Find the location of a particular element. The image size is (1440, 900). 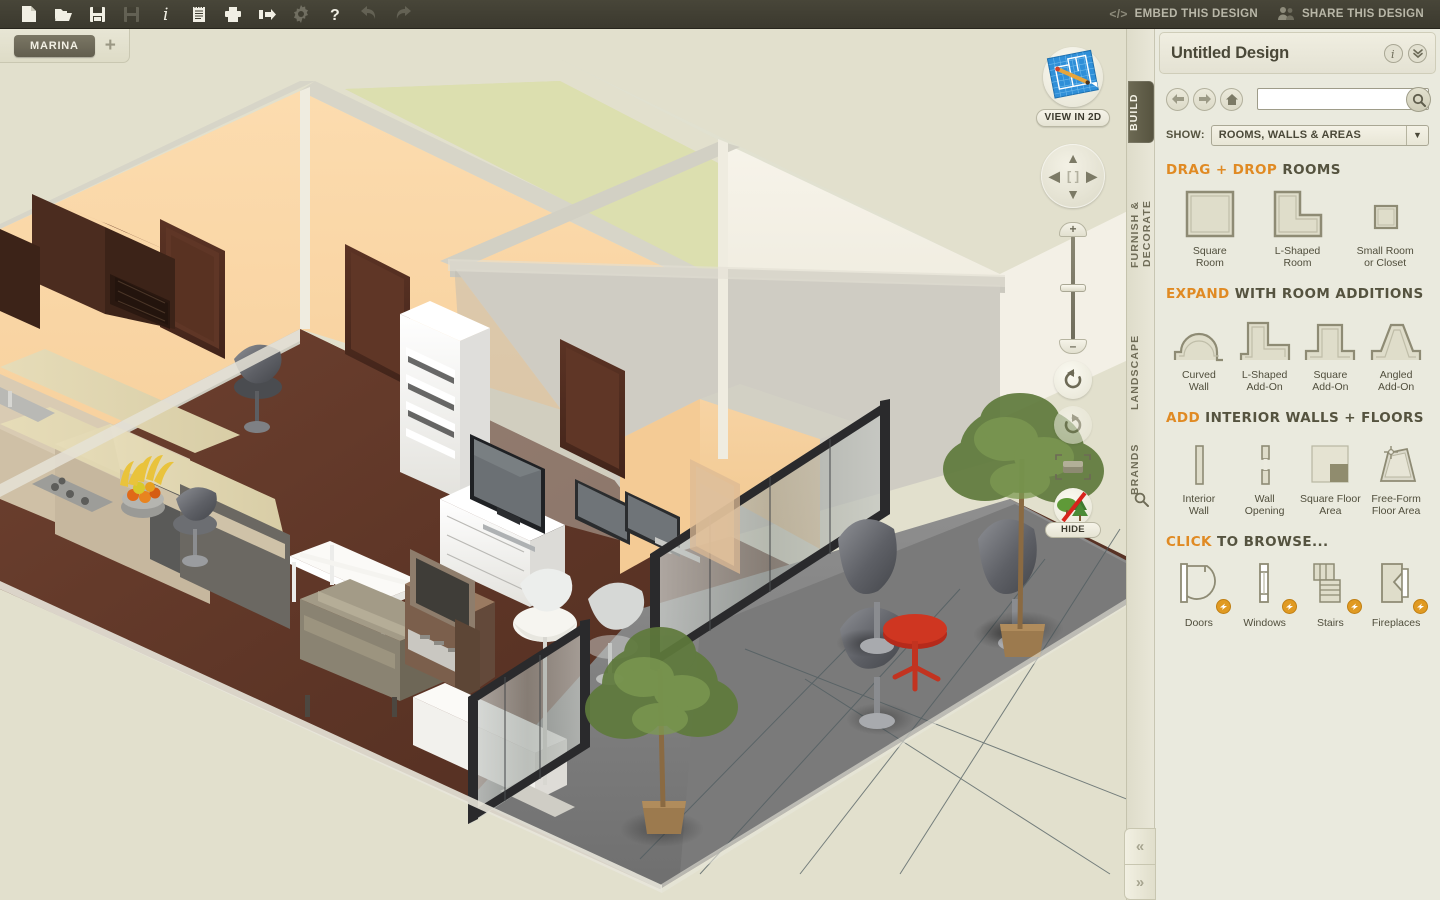

tile-label: Square Add-On is located at coordinates (1330, 381).